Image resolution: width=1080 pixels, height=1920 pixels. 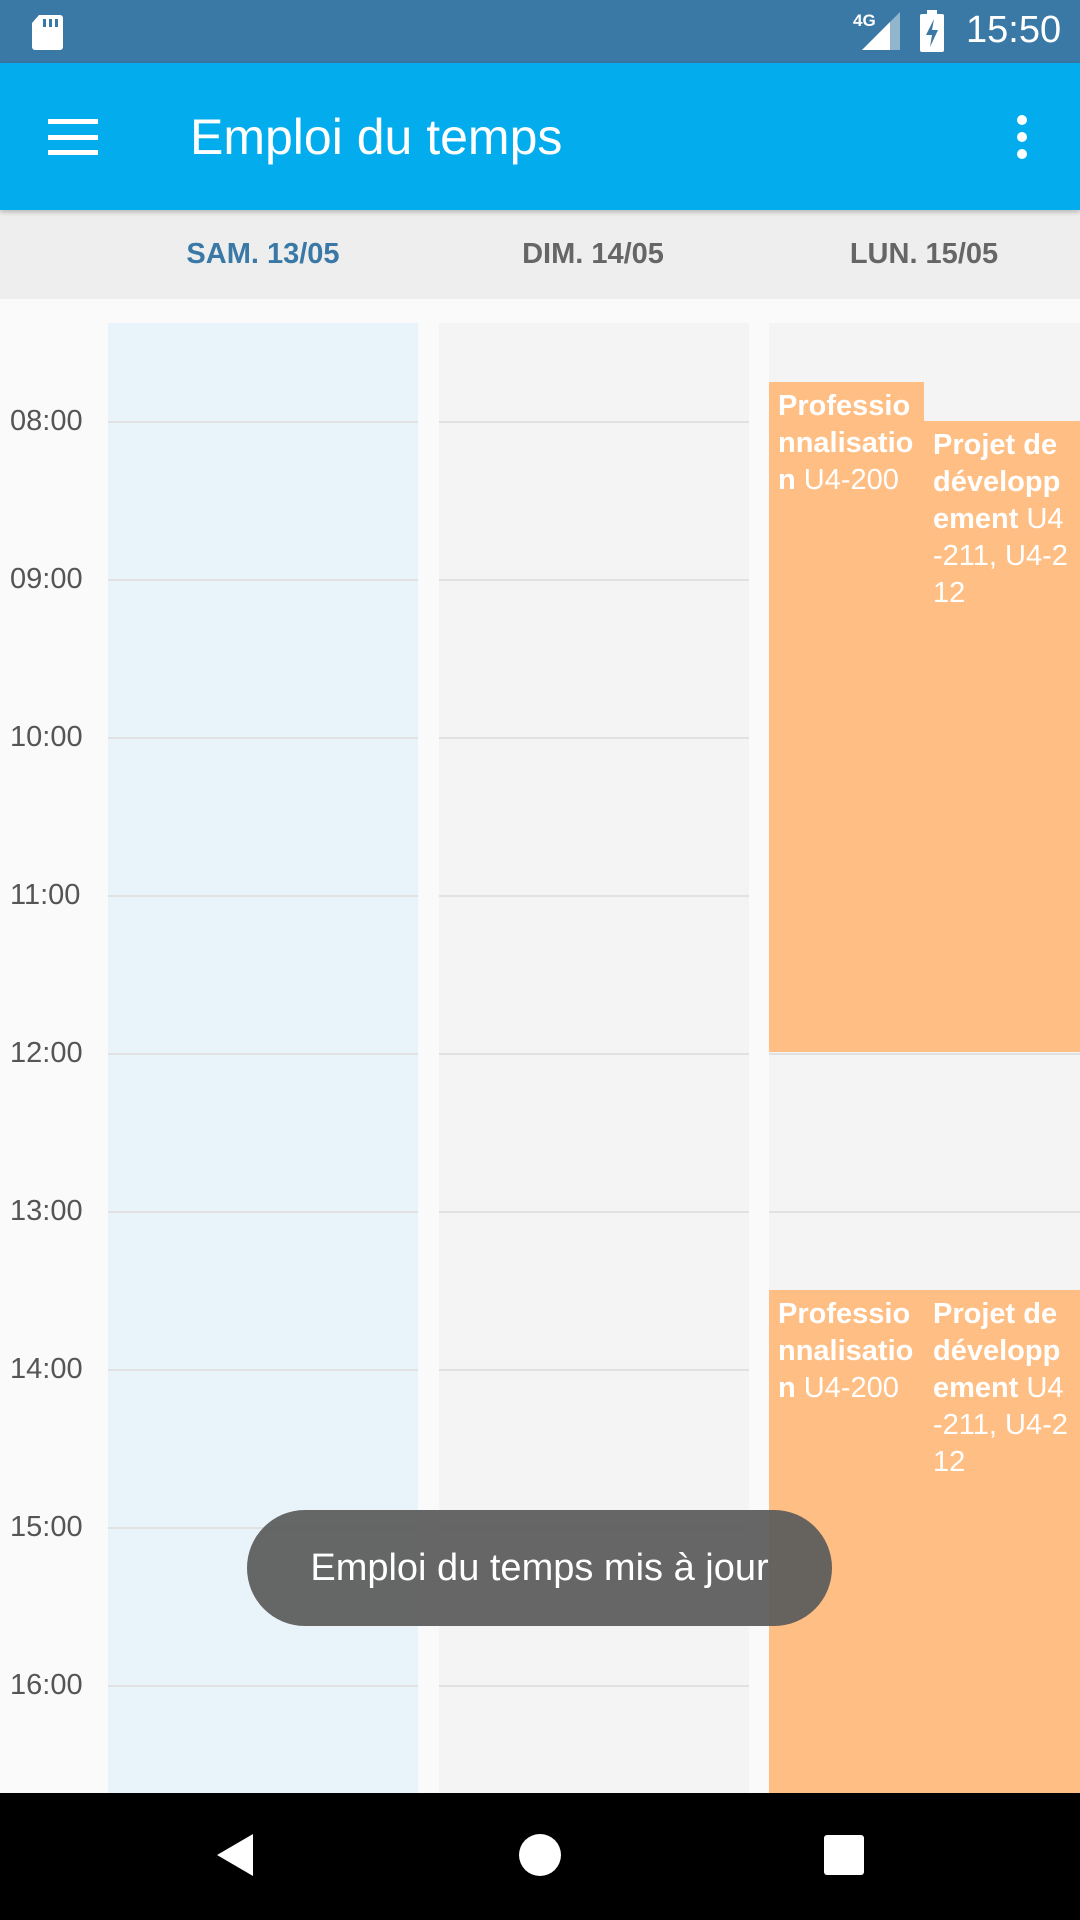 What do you see at coordinates (46, 1369) in the screenshot?
I see `time-label: 14:00` at bounding box center [46, 1369].